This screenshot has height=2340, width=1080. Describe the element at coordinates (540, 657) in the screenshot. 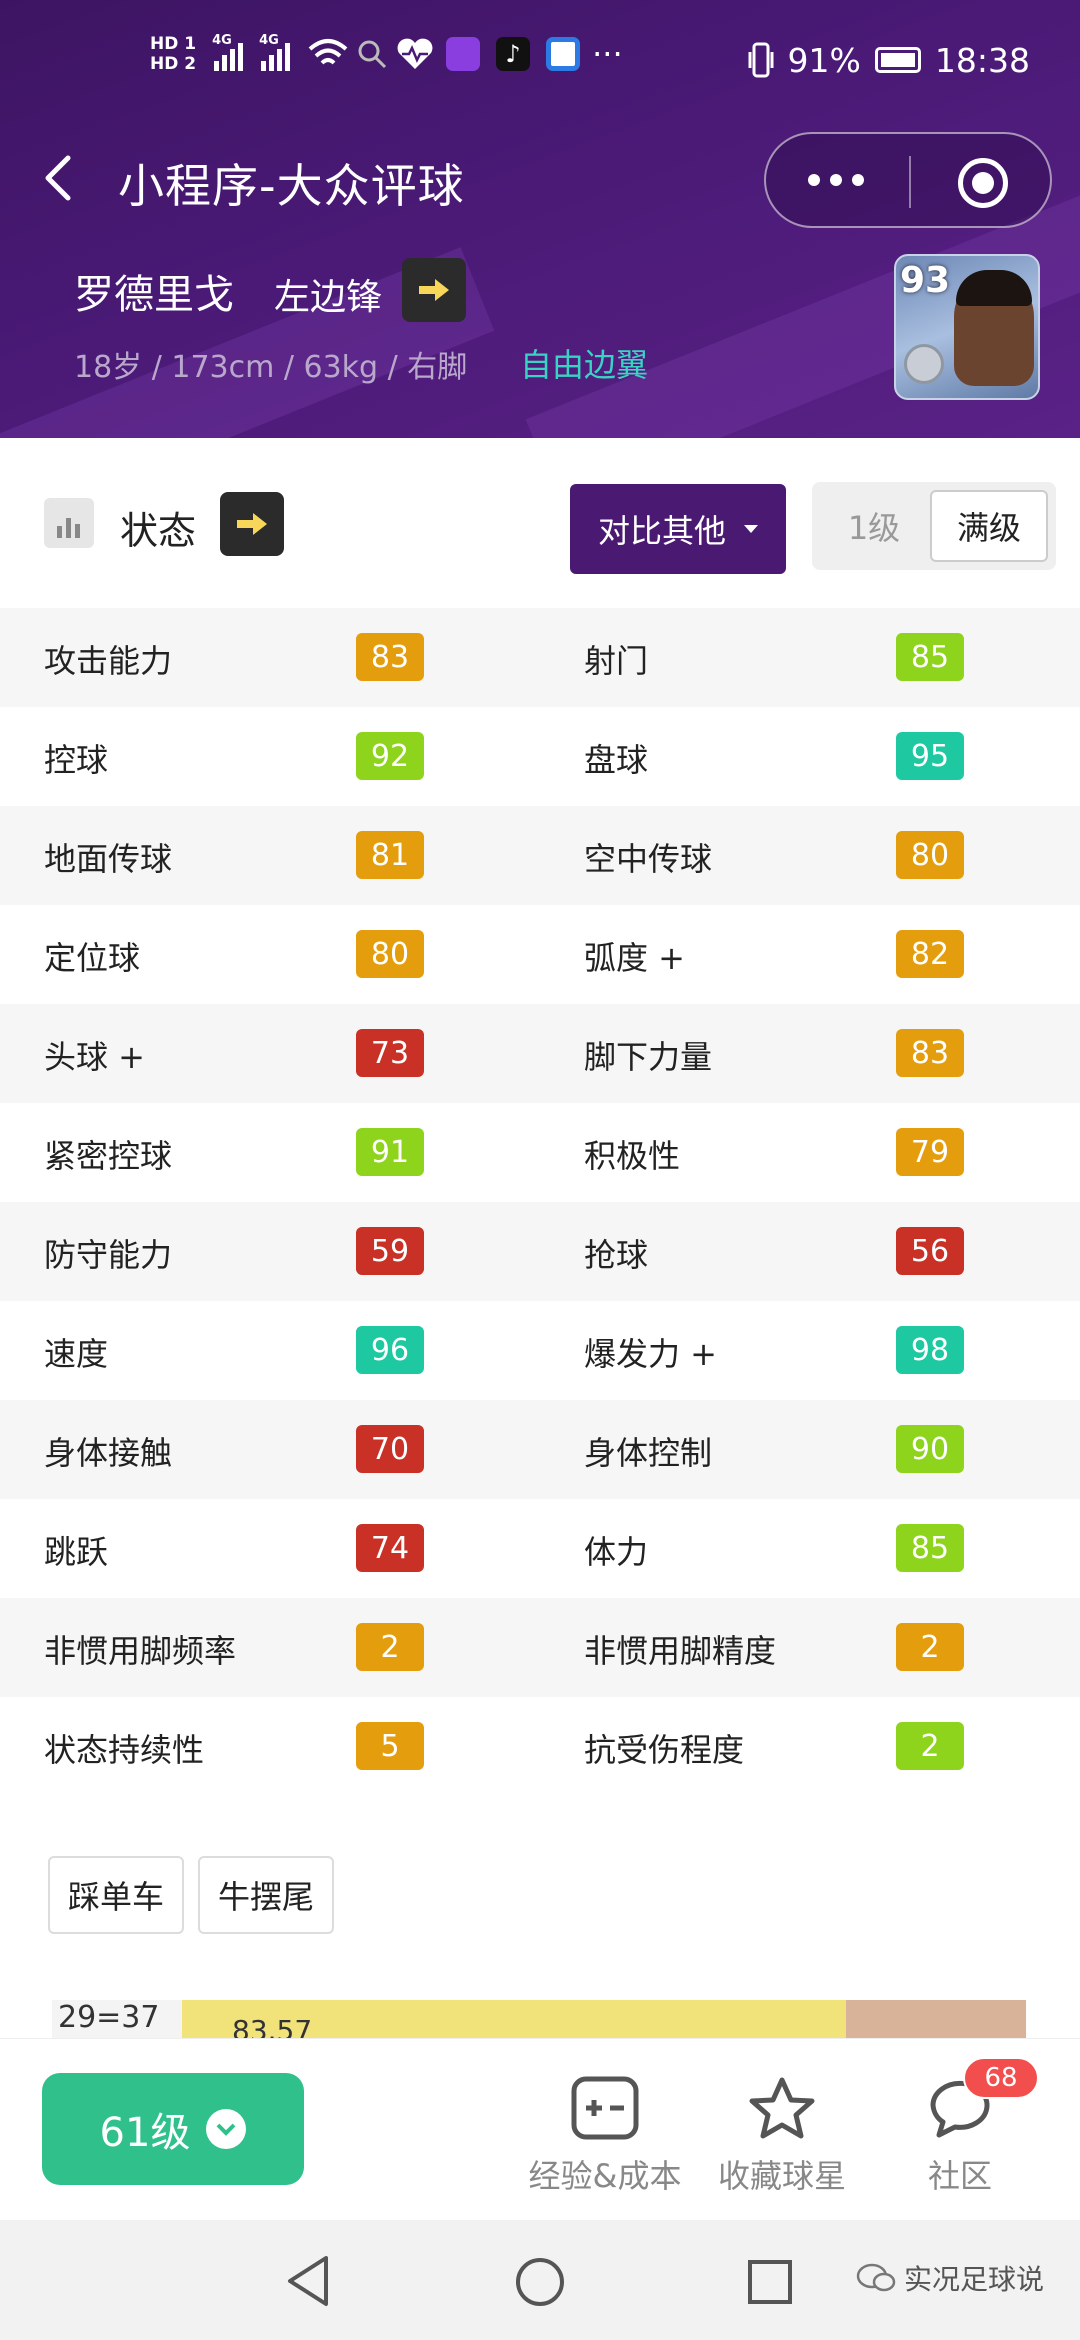

I see `stat-row: 攻击能力 83 射门 85` at that location.